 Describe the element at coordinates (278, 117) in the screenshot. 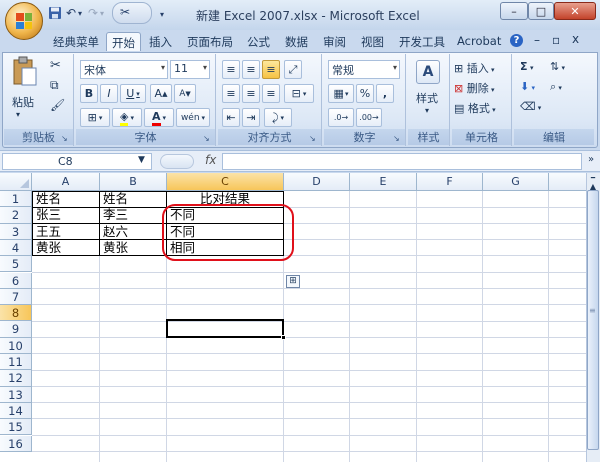

I see `wrap-text-button: ⤸ ▾` at that location.